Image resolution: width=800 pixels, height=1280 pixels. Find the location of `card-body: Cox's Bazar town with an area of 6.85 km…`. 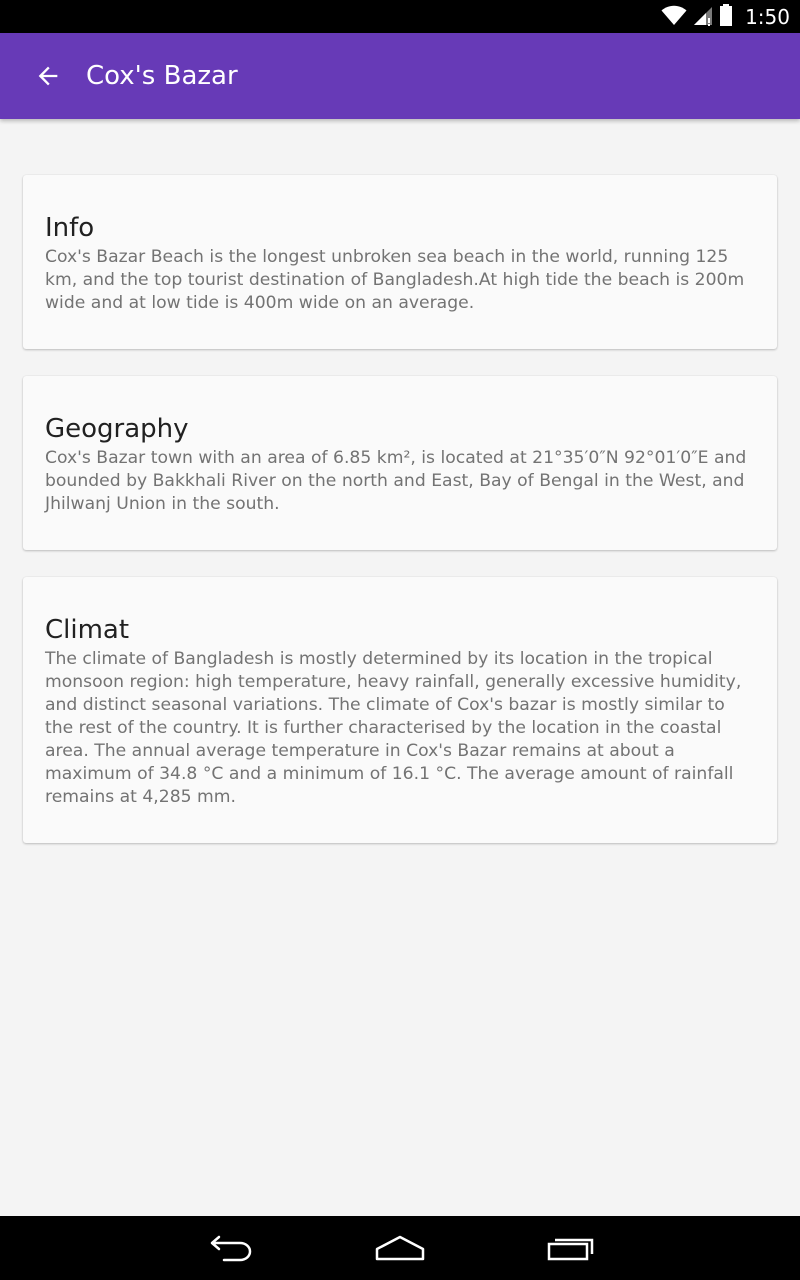

card-body: Cox's Bazar town with an area of 6.85 km… is located at coordinates (396, 481).